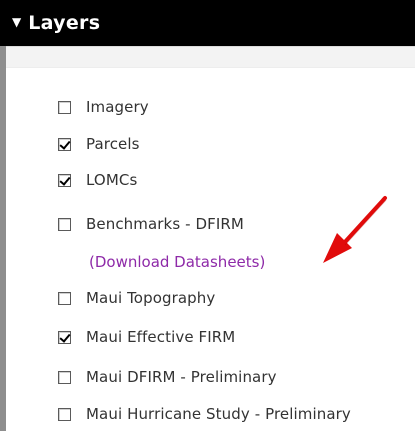 The height and width of the screenshot is (431, 415). Describe the element at coordinates (165, 224) in the screenshot. I see `layer-label-benchmarks-dfirm: Benchmarks - DFIRM` at that location.